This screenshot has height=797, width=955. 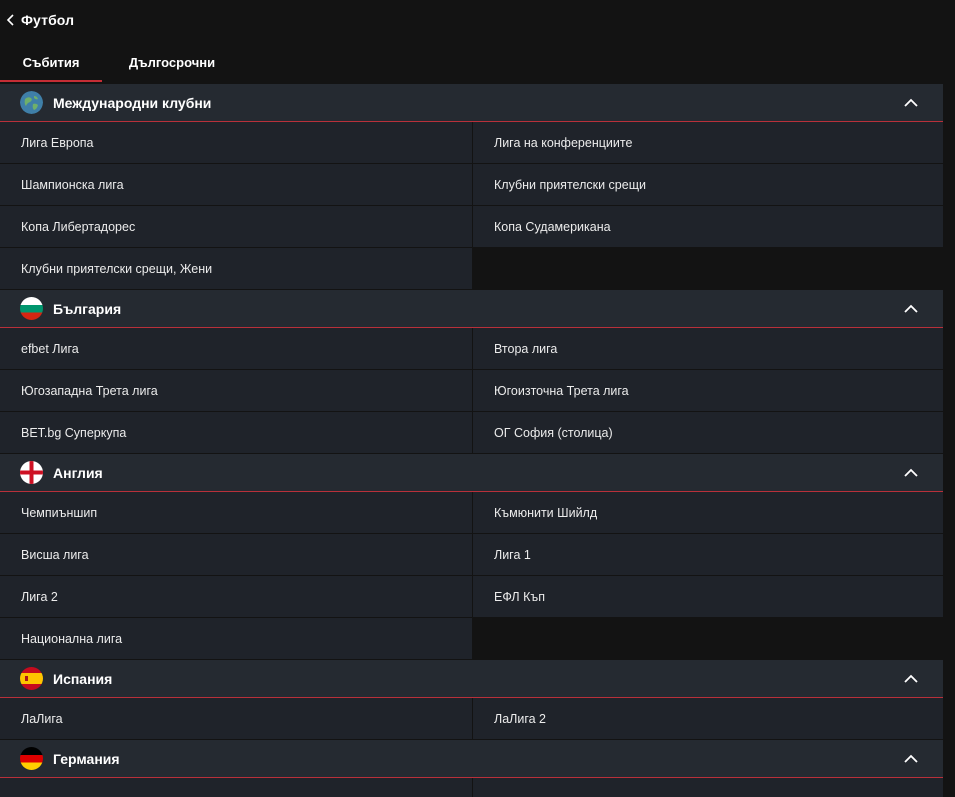 What do you see at coordinates (471, 103) in the screenshot?
I see `section-header: Международни клубни` at bounding box center [471, 103].